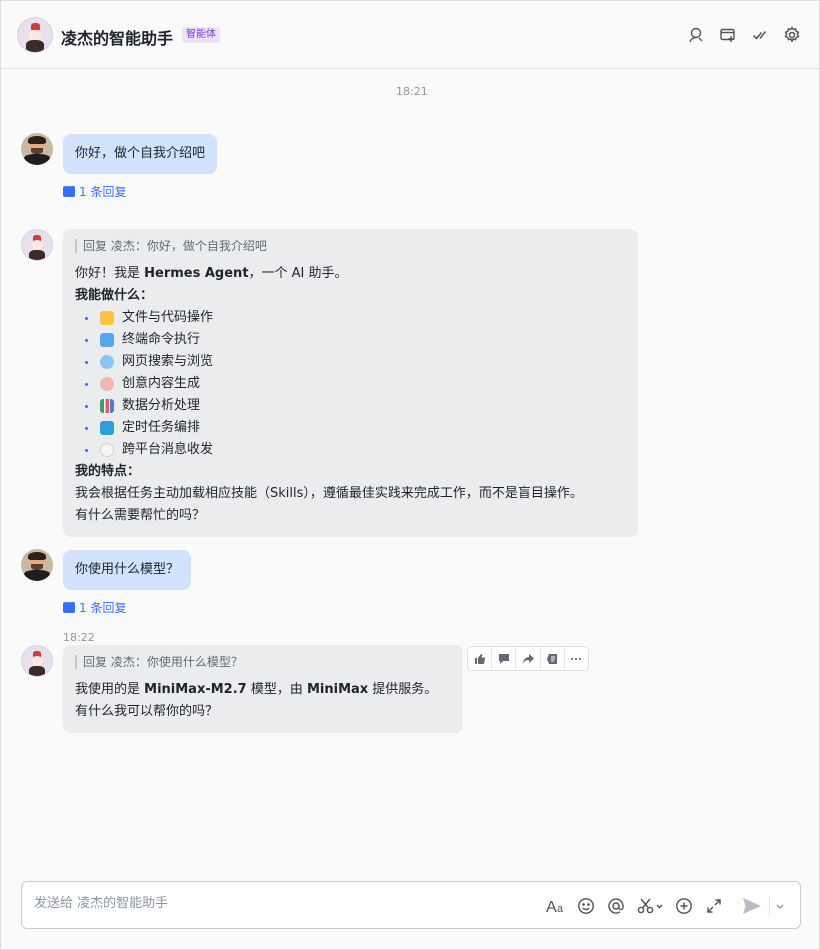  I want to click on timestamp: 18:22, so click(79, 637).